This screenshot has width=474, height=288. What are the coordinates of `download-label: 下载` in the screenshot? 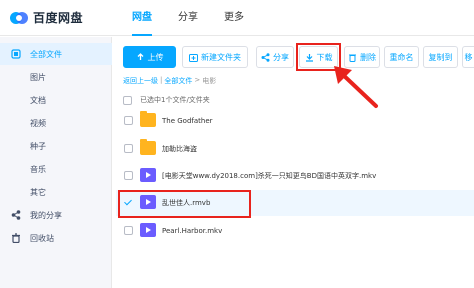 It's located at (324, 57).